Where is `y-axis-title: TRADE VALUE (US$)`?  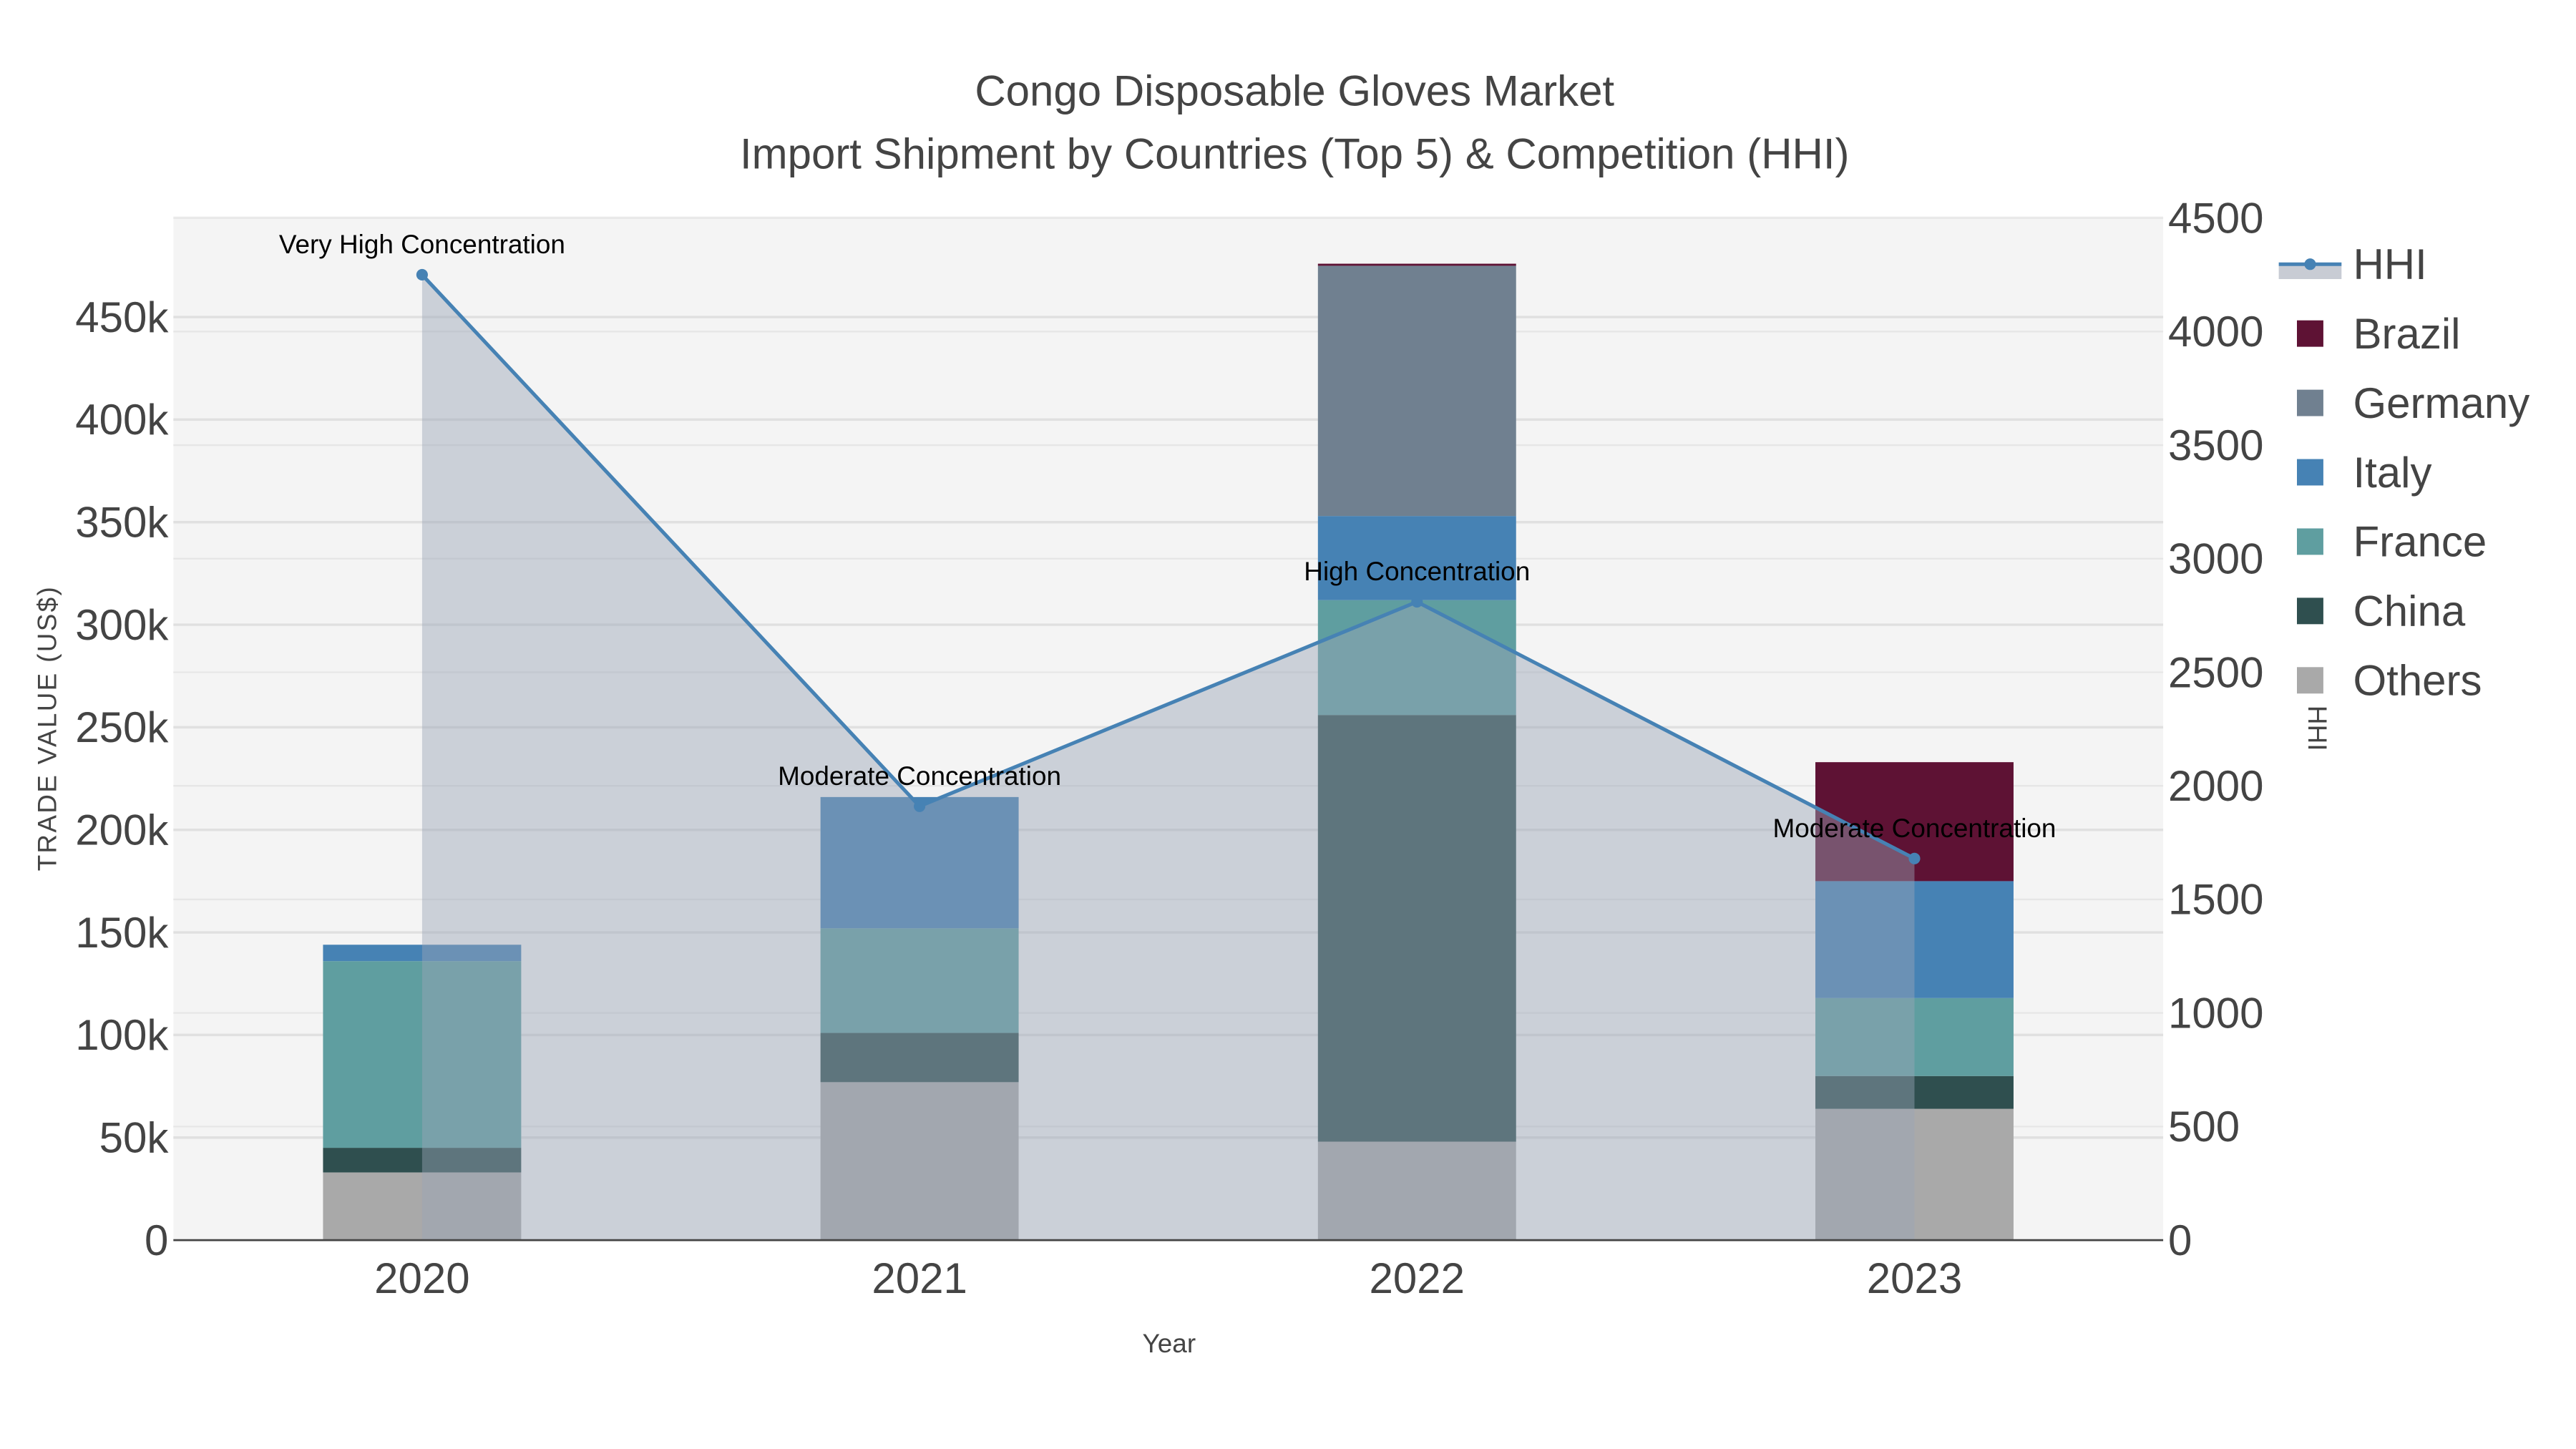
y-axis-title: TRADE VALUE (US$) is located at coordinates (47, 728).